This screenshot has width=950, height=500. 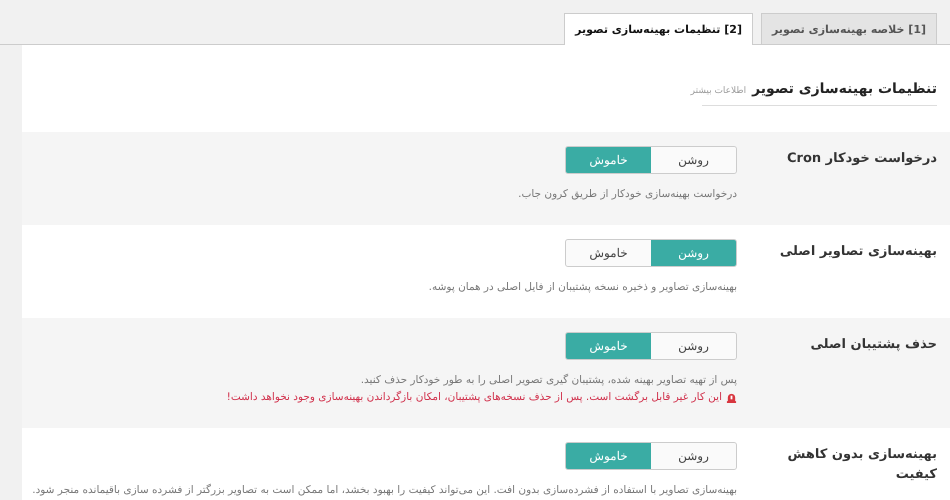 What do you see at coordinates (873, 345) in the screenshot?
I see `setting-label: حذف پشتیبان اصلی` at bounding box center [873, 345].